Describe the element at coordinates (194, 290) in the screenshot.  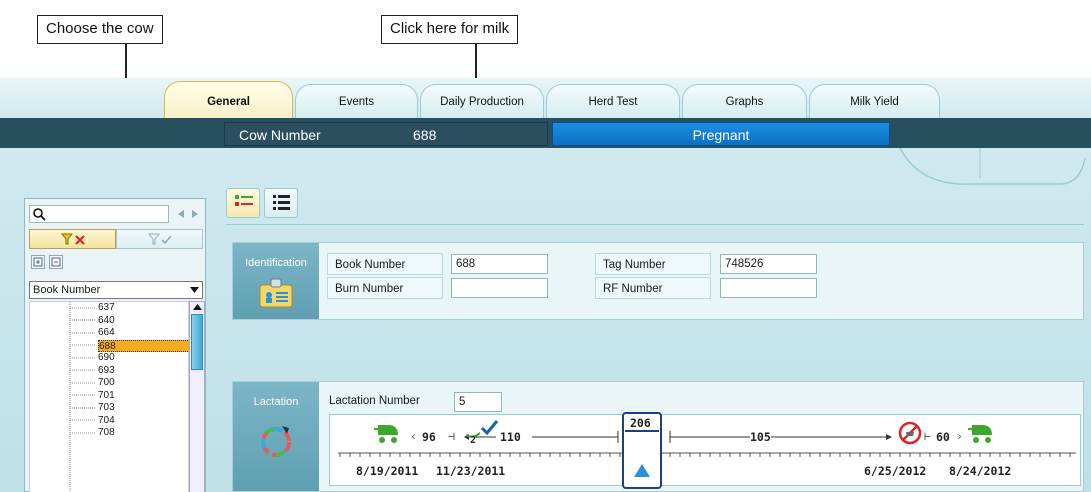
I see `chevron-down-icon` at that location.